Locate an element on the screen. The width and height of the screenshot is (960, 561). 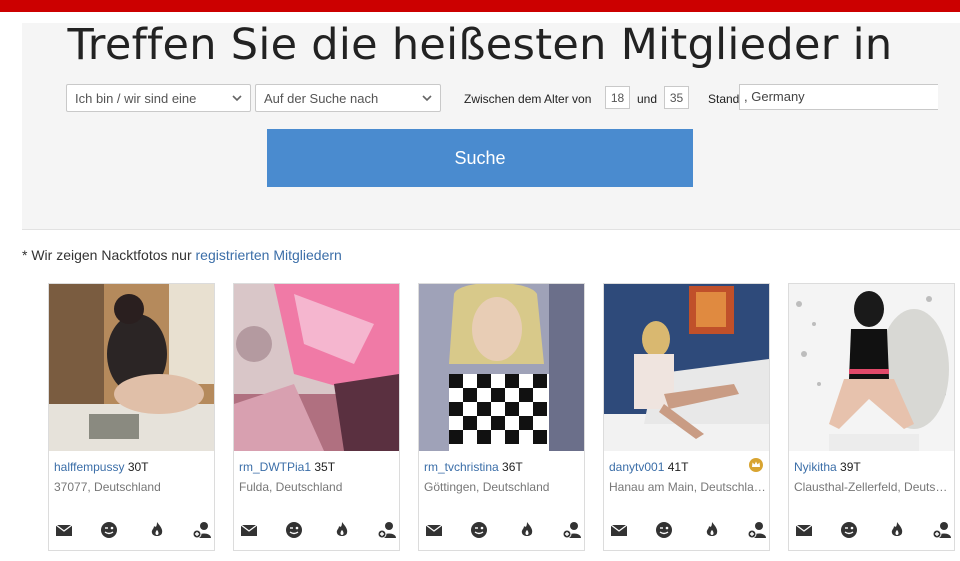
member-age: 39T is located at coordinates (850, 467).